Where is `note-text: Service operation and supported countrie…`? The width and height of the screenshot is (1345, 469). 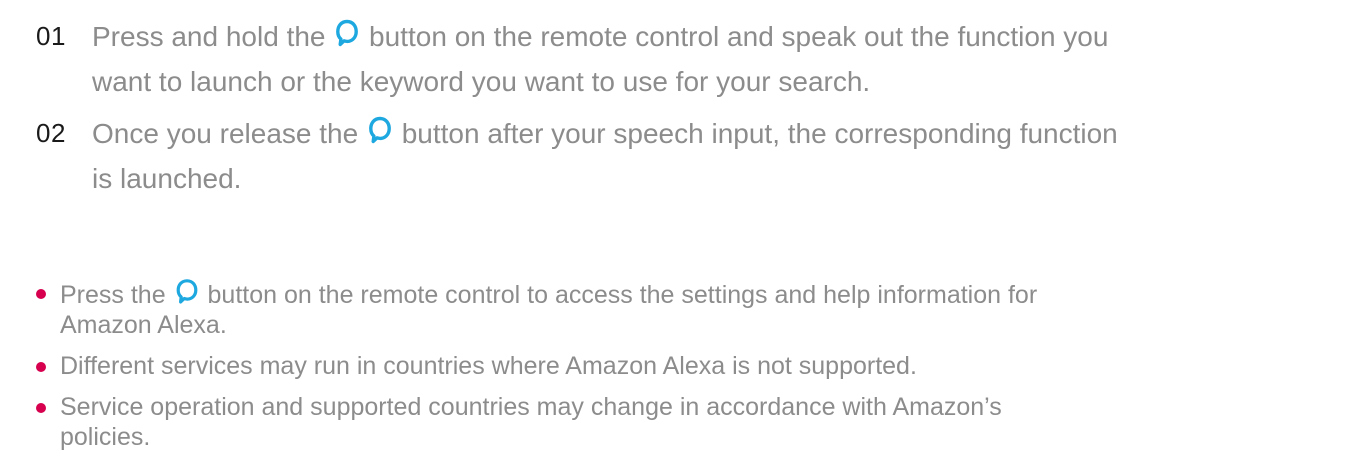 note-text: Service operation and supported countrie… is located at coordinates (531, 407).